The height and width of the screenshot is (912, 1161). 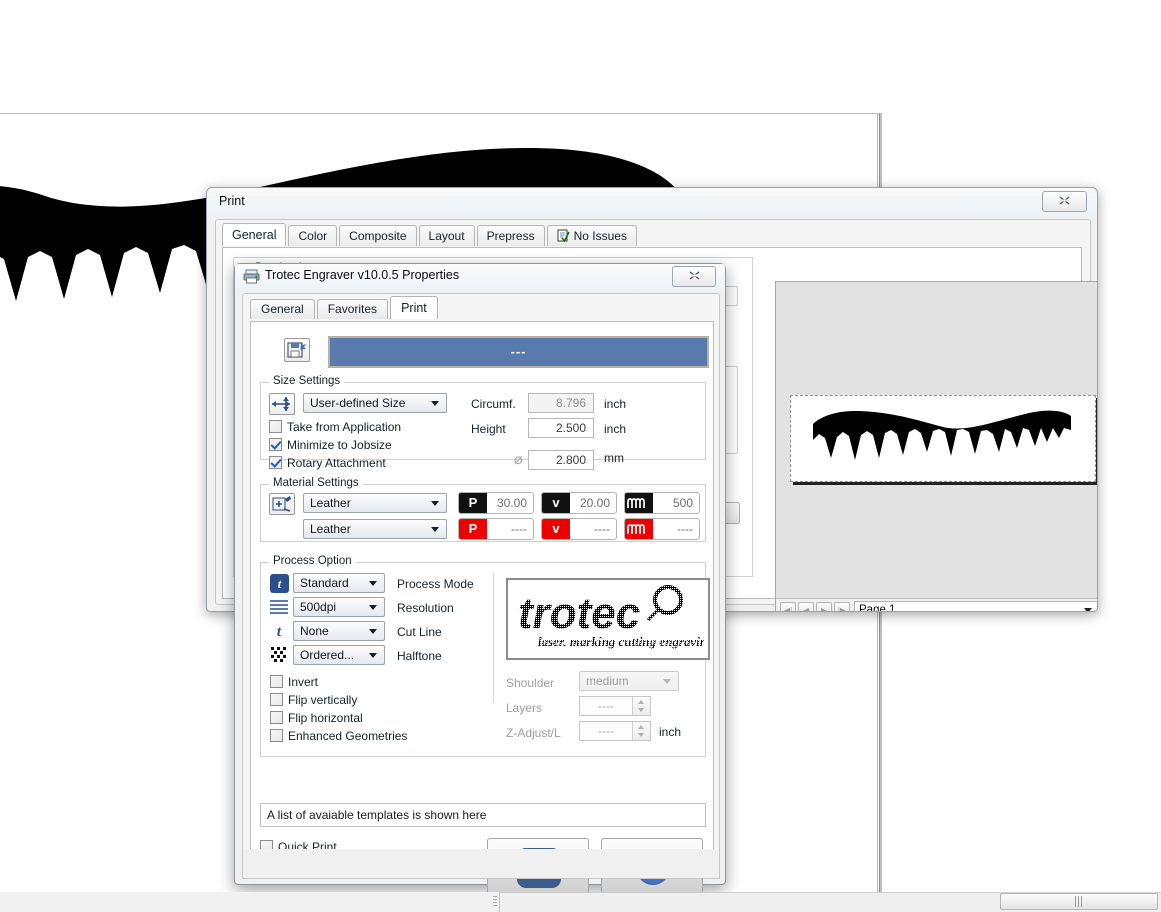 What do you see at coordinates (375, 529) in the screenshot?
I see `material-combo-row-2: Leather` at bounding box center [375, 529].